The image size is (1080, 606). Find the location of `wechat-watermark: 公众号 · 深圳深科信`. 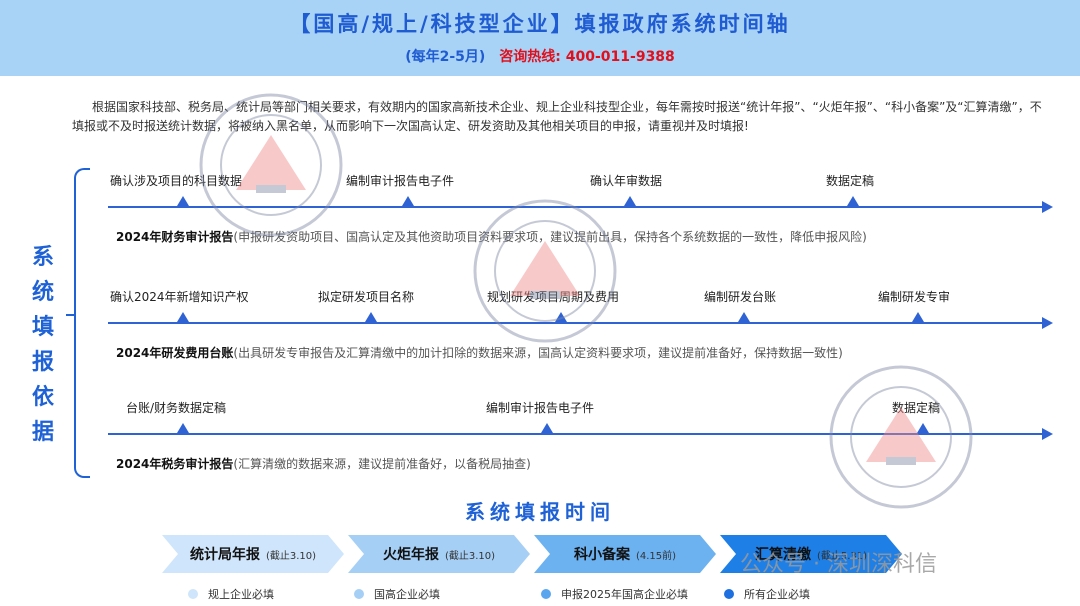

wechat-watermark: 公众号 · 深圳深科信 is located at coordinates (838, 564).